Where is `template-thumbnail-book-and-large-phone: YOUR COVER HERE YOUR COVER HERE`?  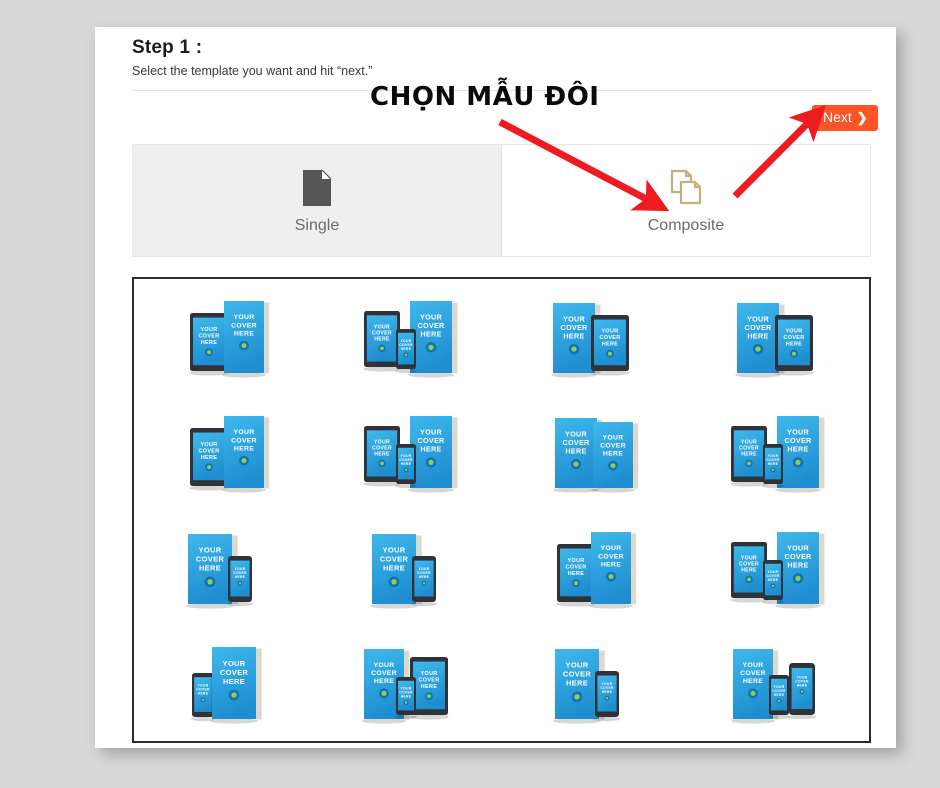 template-thumbnail-book-and-large-phone: YOUR COVER HERE YOUR COVER HERE is located at coordinates (594, 684).